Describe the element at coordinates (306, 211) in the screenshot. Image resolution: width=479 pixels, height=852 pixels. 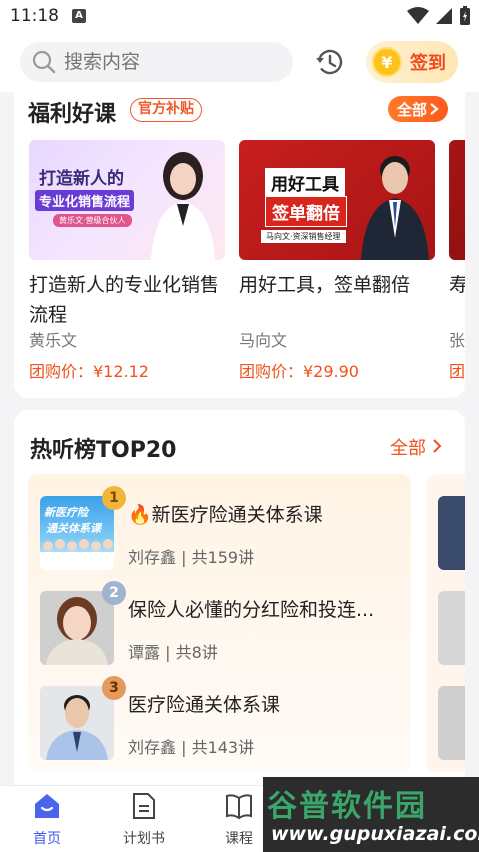
I see `poster-line2: 签单翻倍` at that location.